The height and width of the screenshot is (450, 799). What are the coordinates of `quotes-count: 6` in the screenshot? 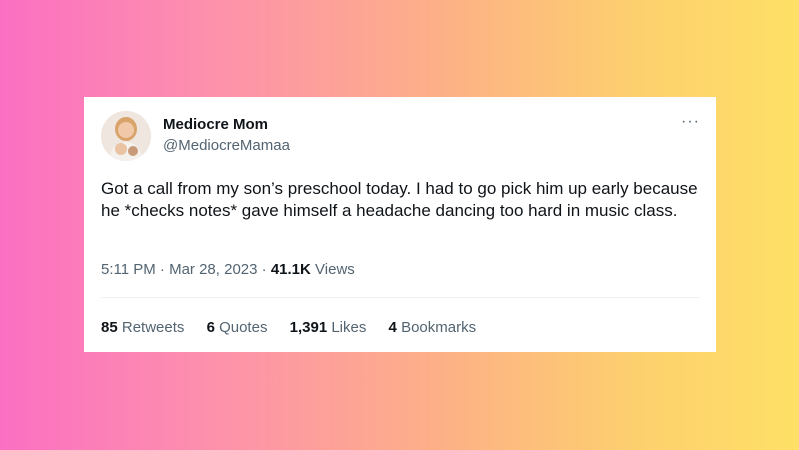 It's located at (210, 327).